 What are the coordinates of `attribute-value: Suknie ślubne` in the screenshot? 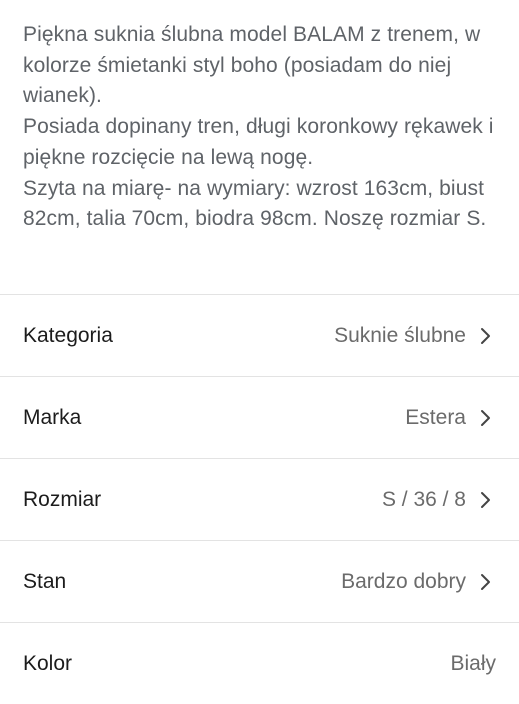 It's located at (400, 335).